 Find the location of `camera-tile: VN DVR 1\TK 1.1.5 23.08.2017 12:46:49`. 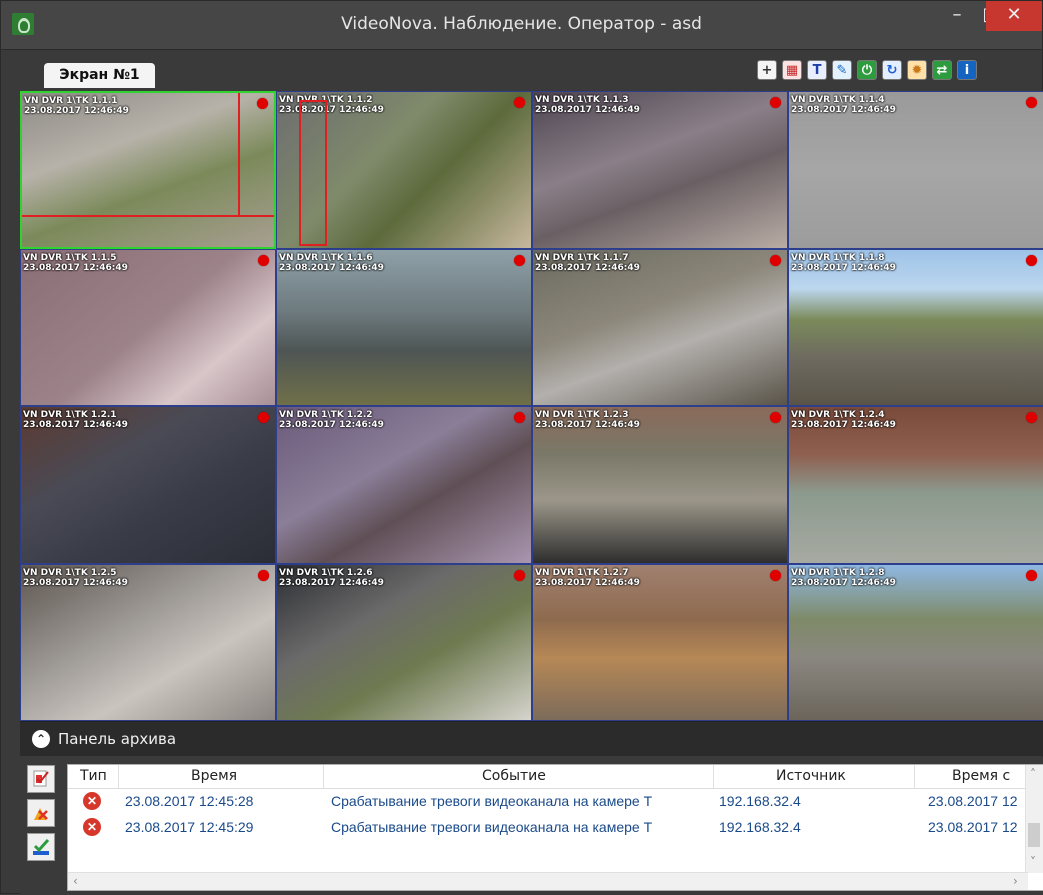

camera-tile: VN DVR 1\TK 1.1.5 23.08.2017 12:46:49 is located at coordinates (148, 327).